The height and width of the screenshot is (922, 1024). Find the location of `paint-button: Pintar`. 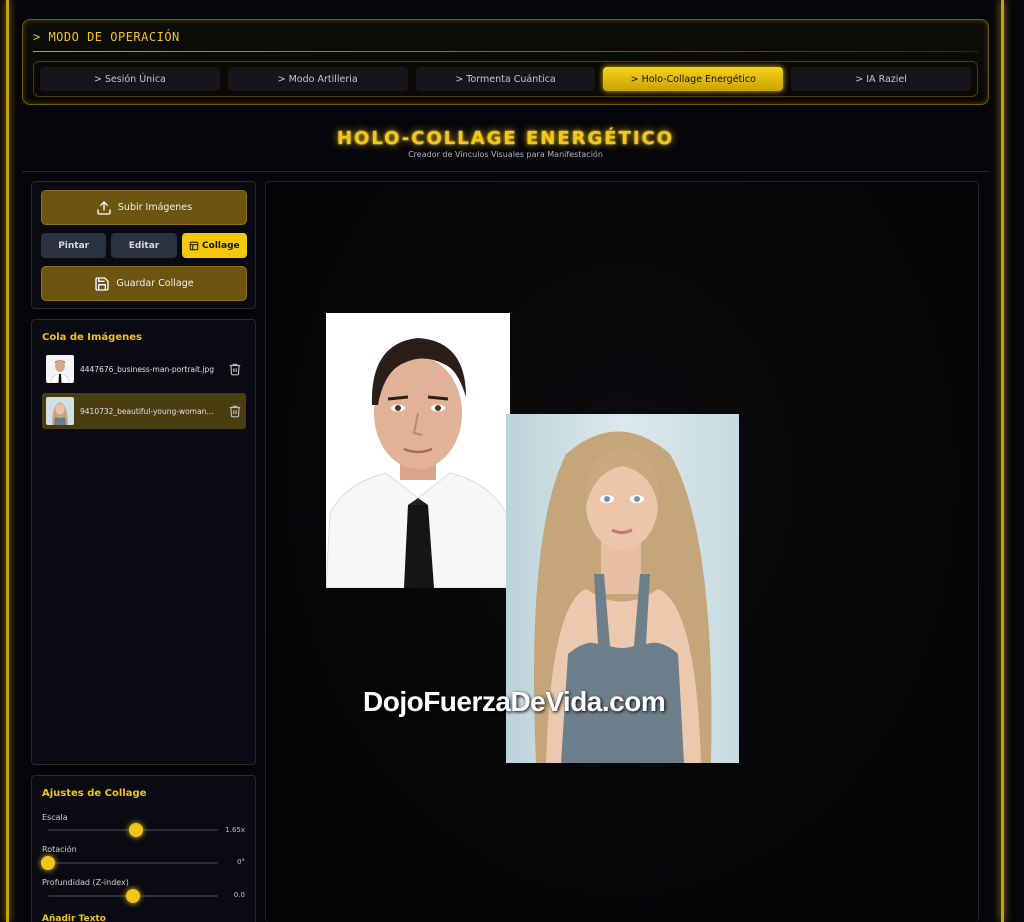

paint-button: Pintar is located at coordinates (74, 245).